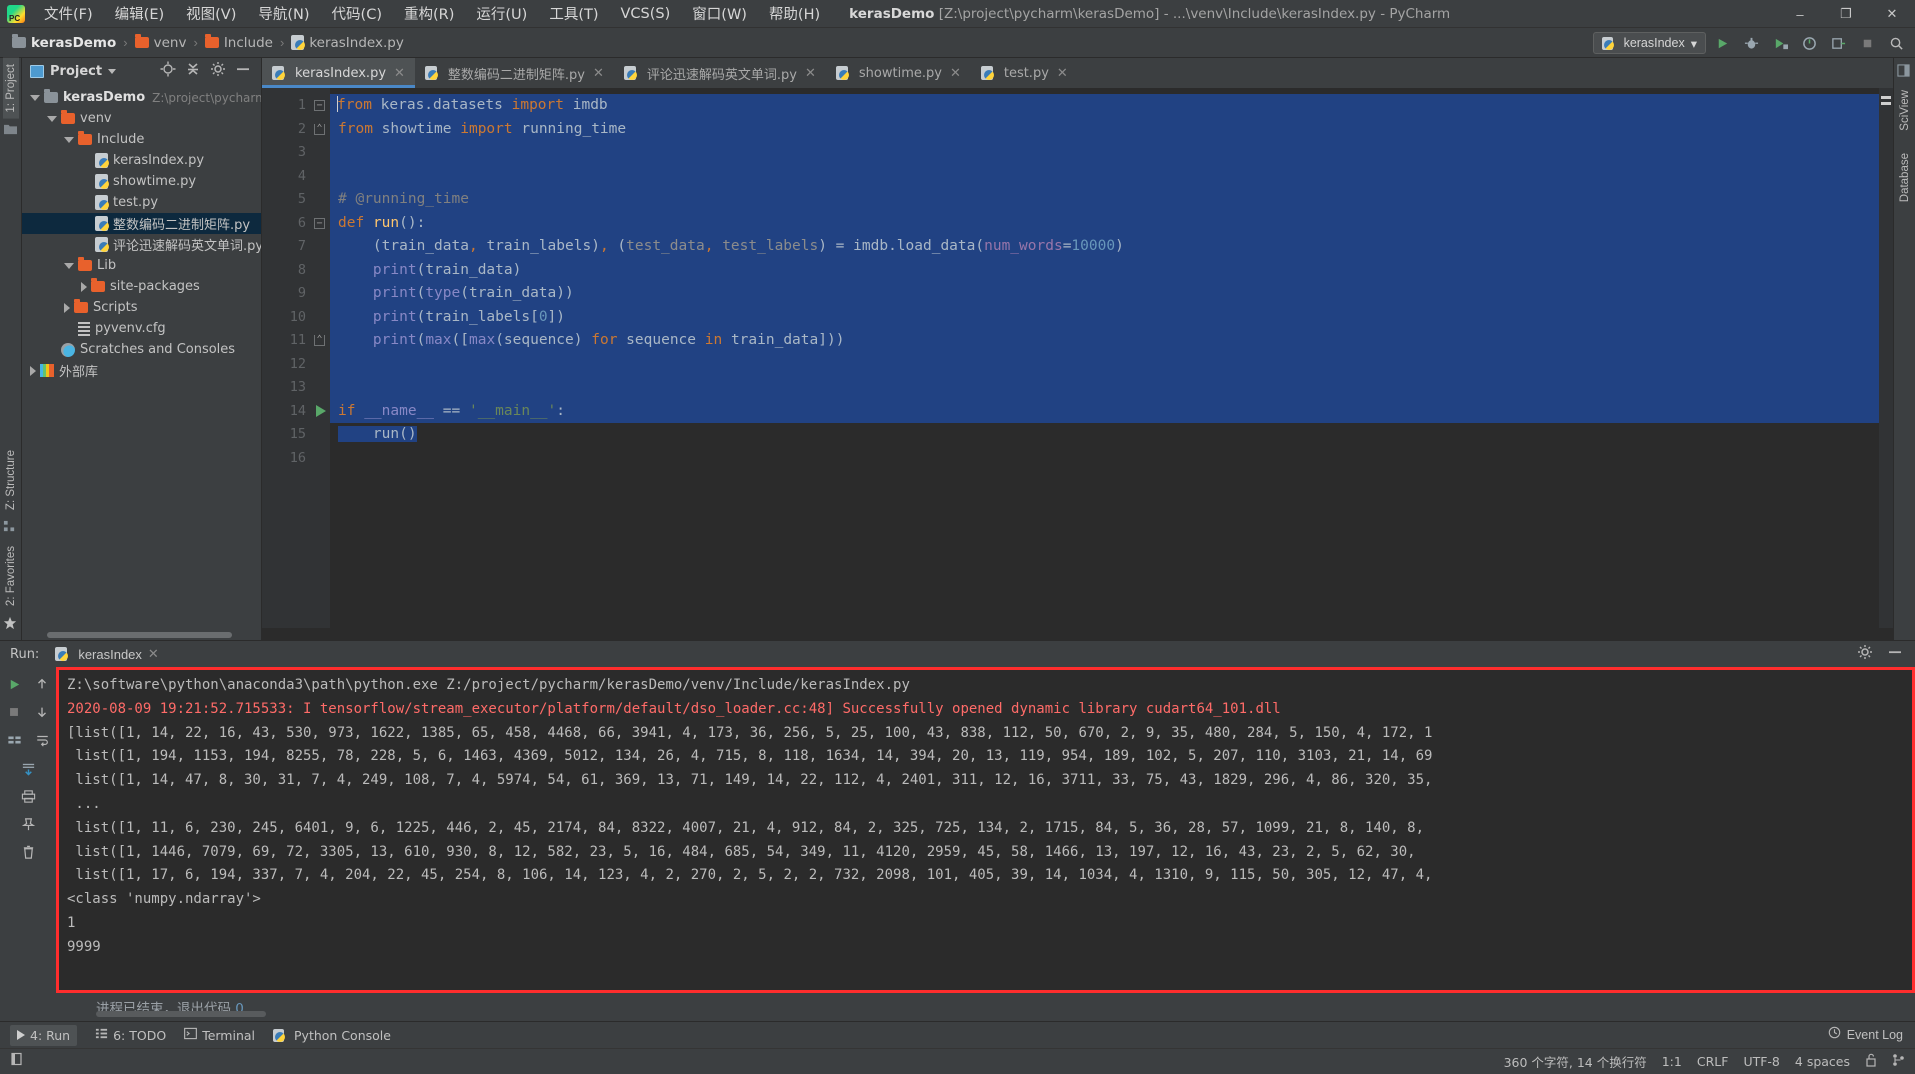 This screenshot has width=1915, height=1074. Describe the element at coordinates (1892, 14) in the screenshot. I see `close-button: ✕` at that location.